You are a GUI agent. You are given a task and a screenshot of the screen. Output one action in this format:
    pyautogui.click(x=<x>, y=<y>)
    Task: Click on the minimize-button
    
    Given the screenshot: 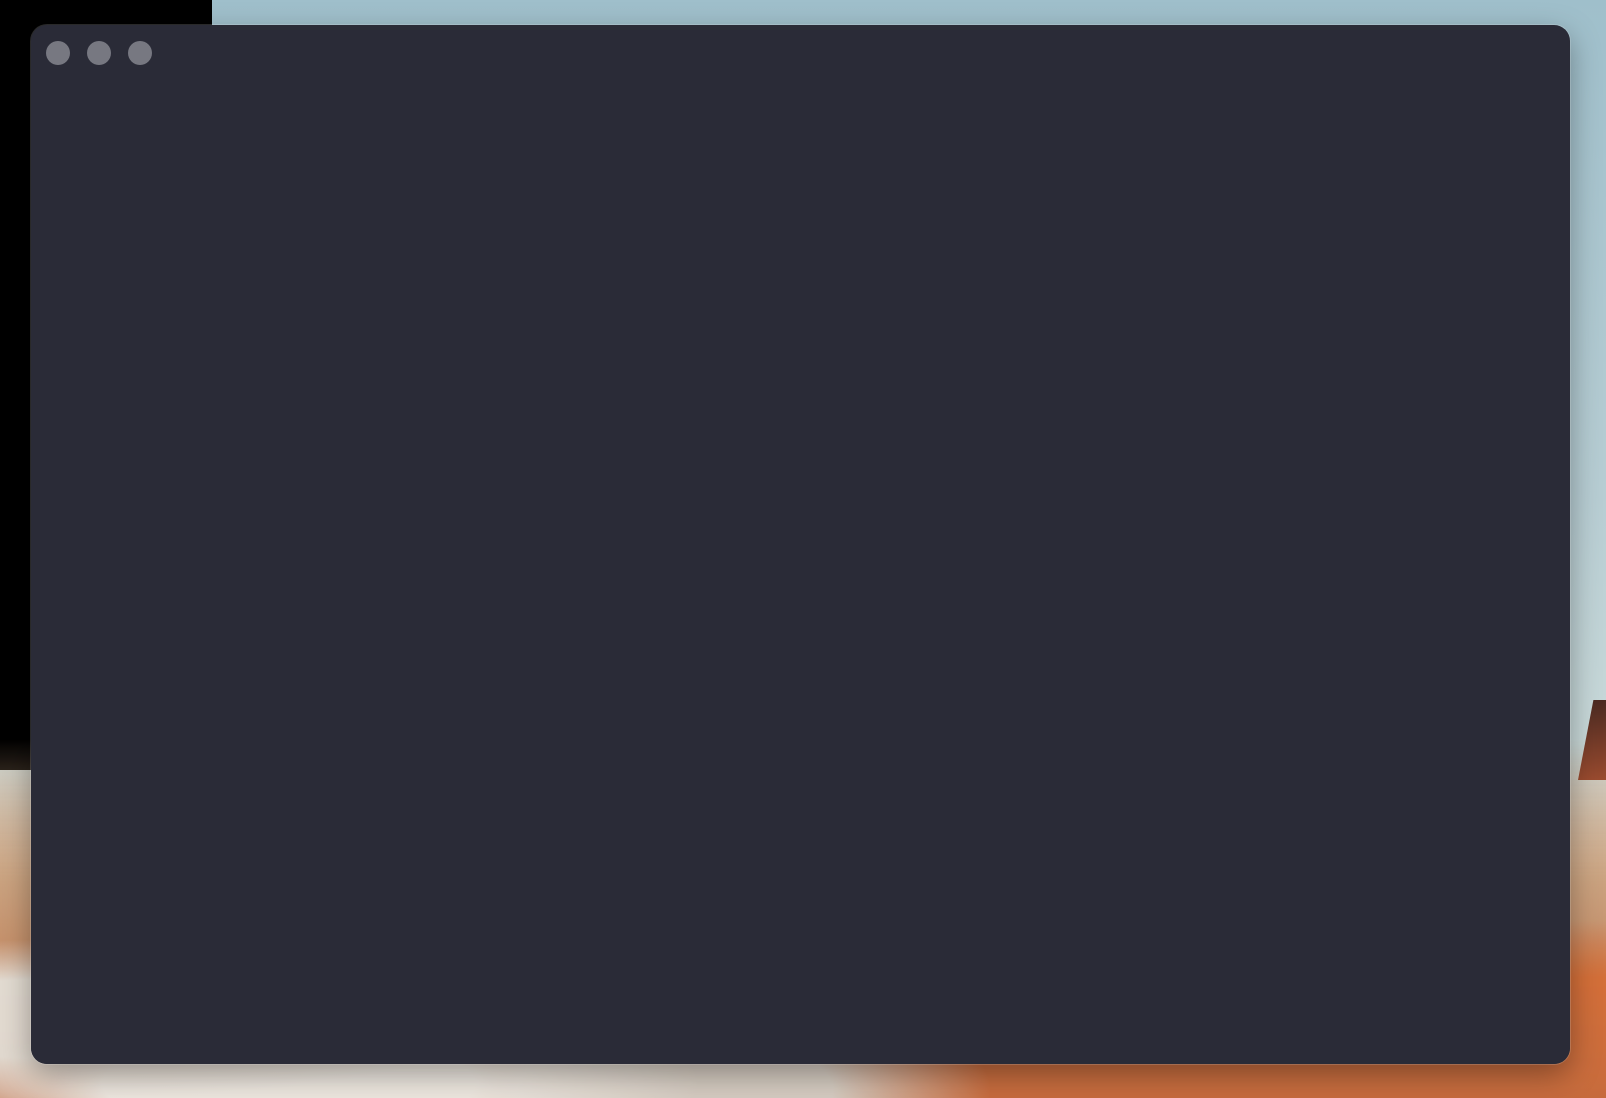 What is the action you would take?
    pyautogui.click(x=99, y=53)
    